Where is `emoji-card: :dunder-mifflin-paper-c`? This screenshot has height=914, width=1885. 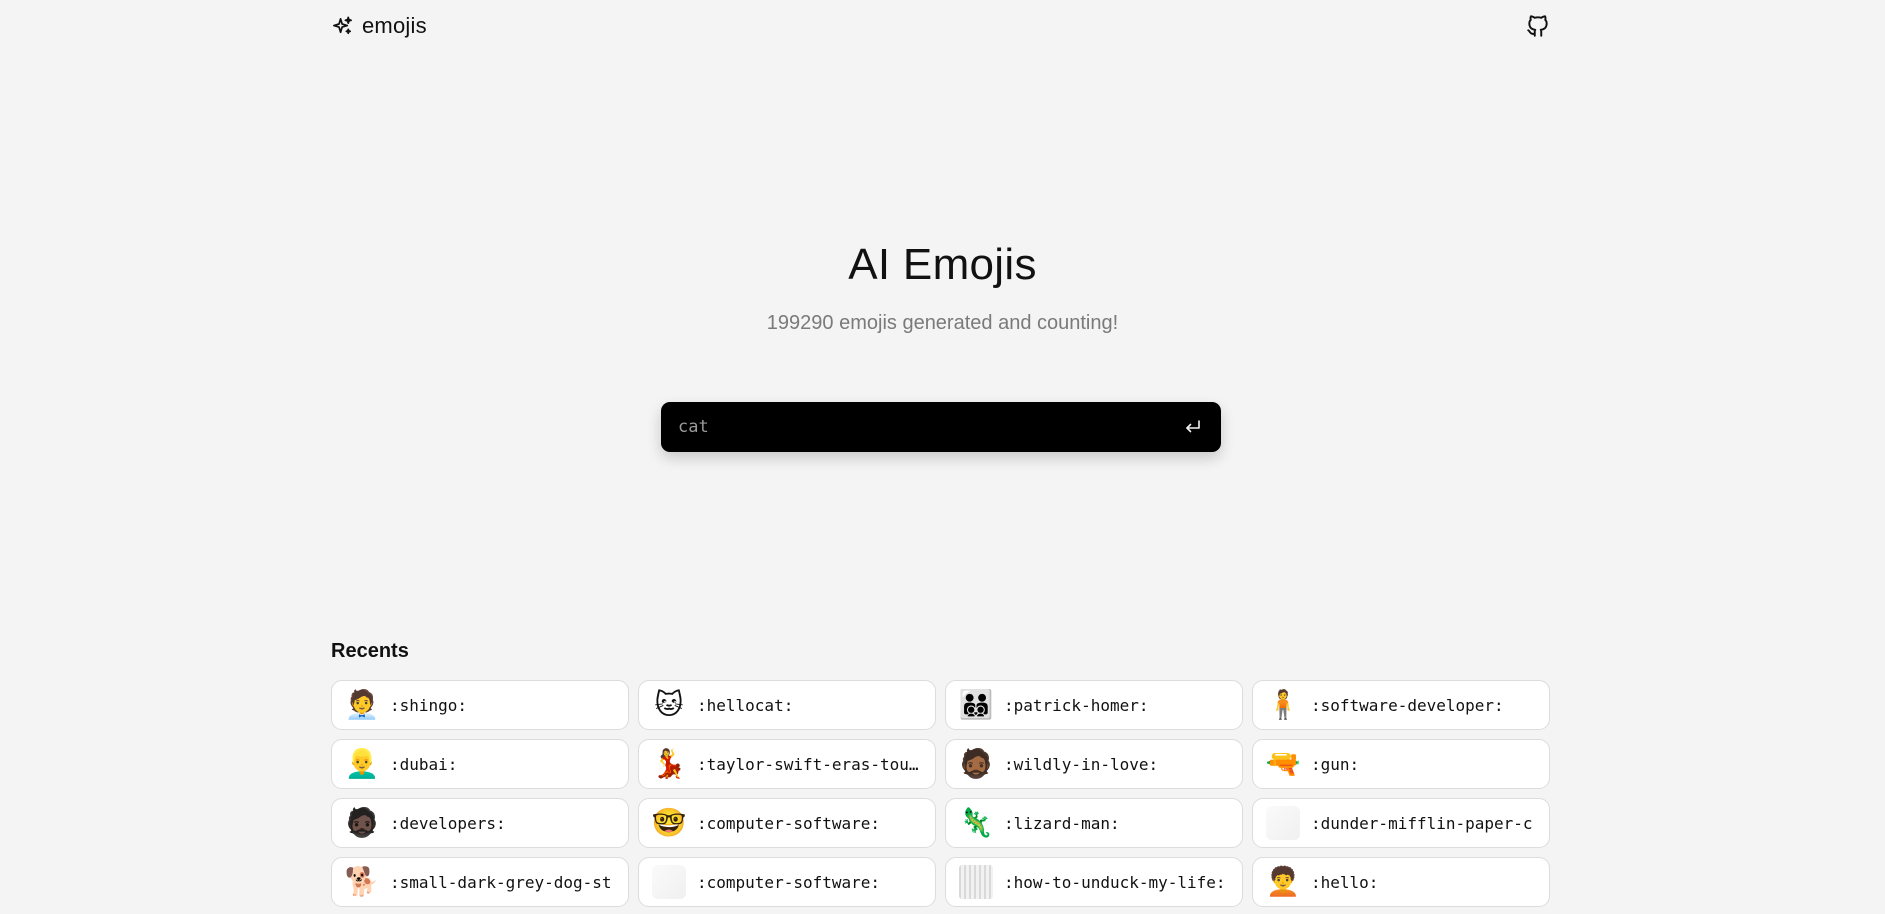
emoji-card: :dunder-mifflin-paper-c is located at coordinates (1401, 823).